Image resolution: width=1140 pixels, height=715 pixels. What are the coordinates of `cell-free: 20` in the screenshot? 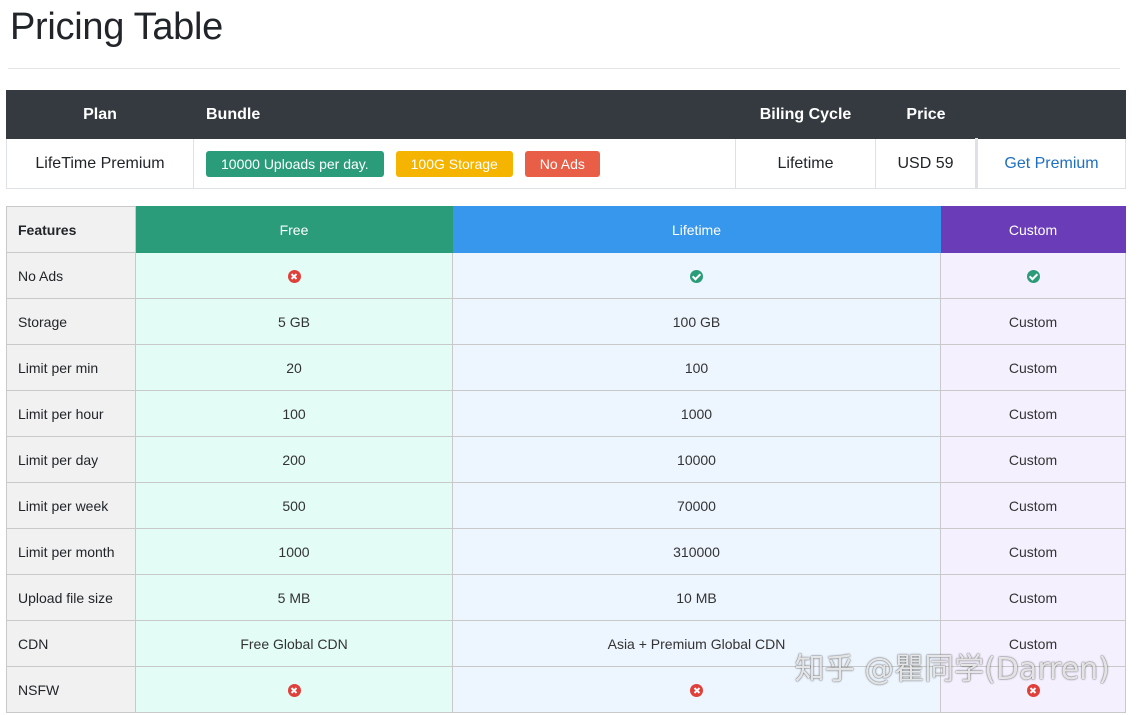 It's located at (294, 367).